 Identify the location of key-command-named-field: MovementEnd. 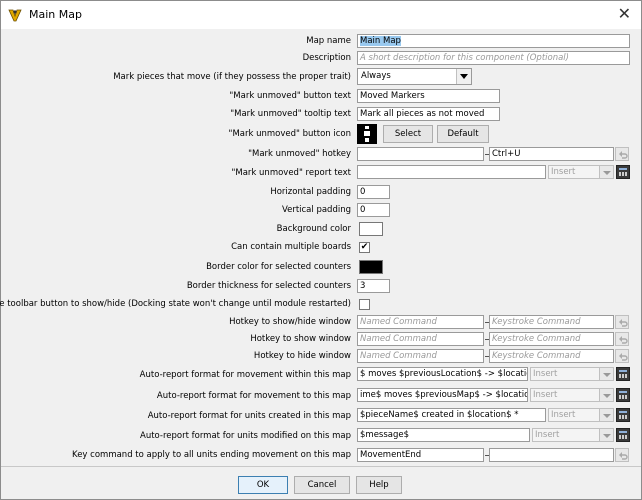
(420, 455).